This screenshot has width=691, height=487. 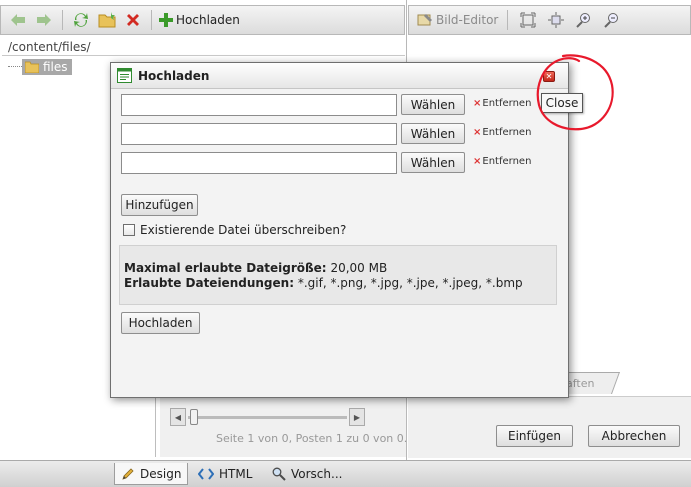 I want to click on path-divider, so click(x=203, y=55).